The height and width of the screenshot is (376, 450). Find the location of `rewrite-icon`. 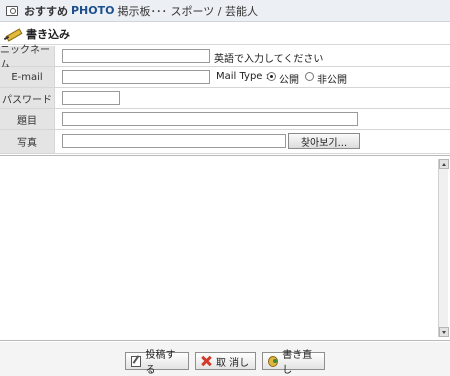

rewrite-icon is located at coordinates (273, 361).